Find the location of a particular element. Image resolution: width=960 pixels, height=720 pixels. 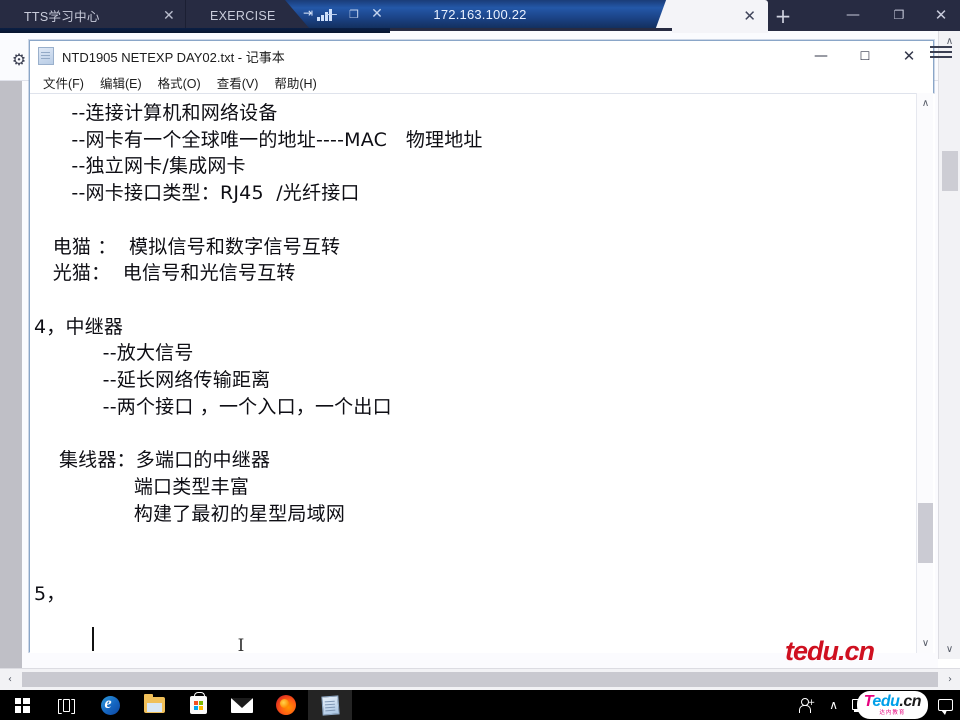

menu-item-format: 格式(O) is located at coordinates (179, 82).